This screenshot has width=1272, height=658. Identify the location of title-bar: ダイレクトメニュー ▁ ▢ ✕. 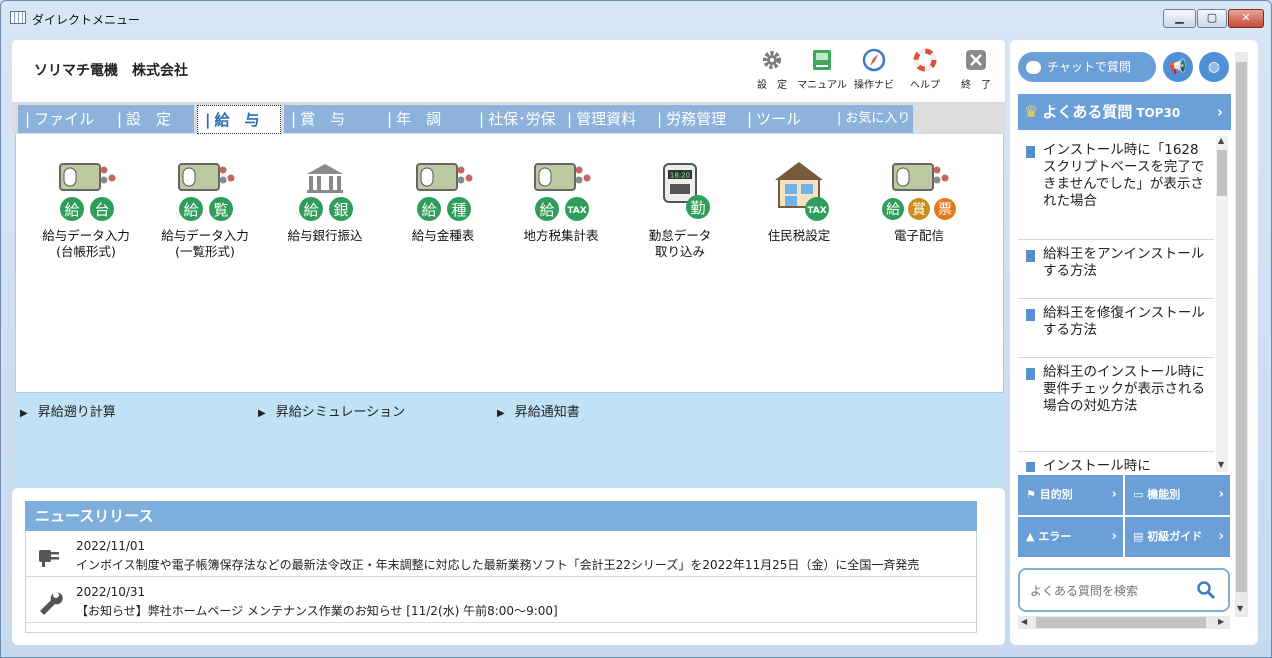
(636, 18).